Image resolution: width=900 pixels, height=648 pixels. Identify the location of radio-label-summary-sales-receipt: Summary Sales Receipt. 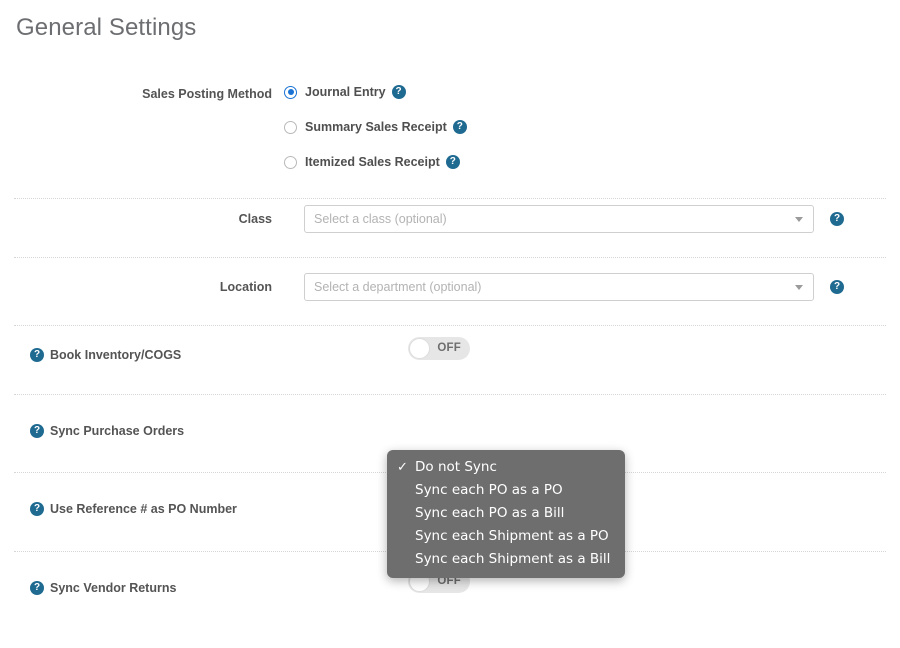
(376, 127).